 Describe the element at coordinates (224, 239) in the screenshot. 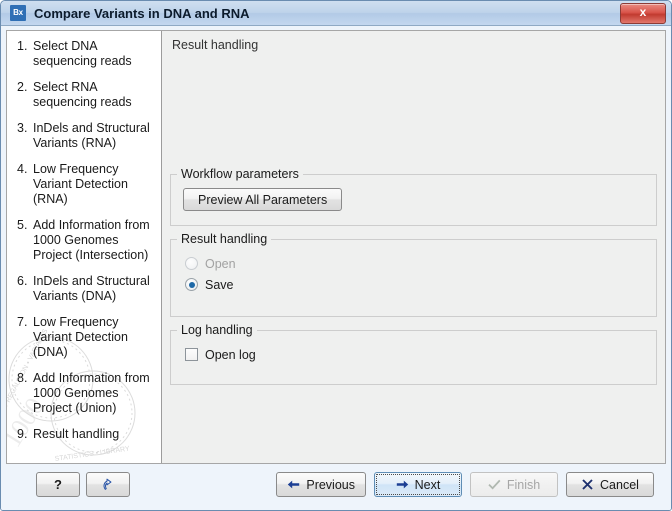

I see `group-title: Result handling` at that location.